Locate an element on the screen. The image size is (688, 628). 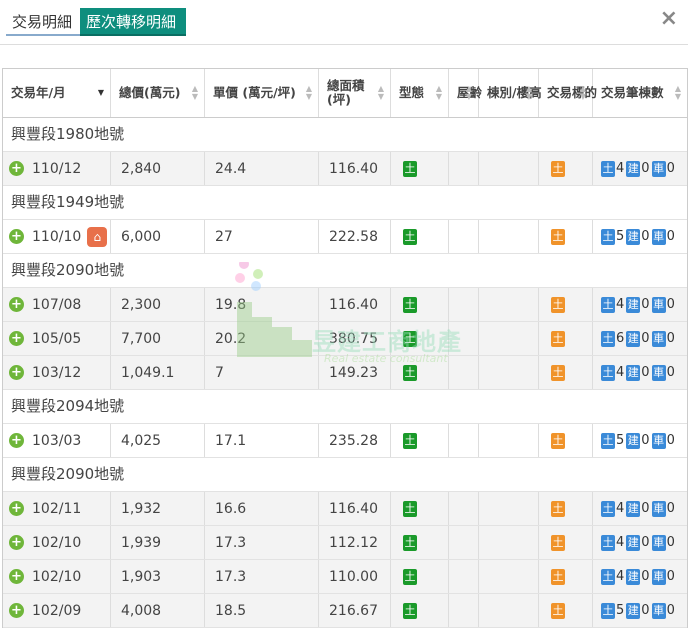
cell-counts: 土6建0車0 is located at coordinates (640, 338).